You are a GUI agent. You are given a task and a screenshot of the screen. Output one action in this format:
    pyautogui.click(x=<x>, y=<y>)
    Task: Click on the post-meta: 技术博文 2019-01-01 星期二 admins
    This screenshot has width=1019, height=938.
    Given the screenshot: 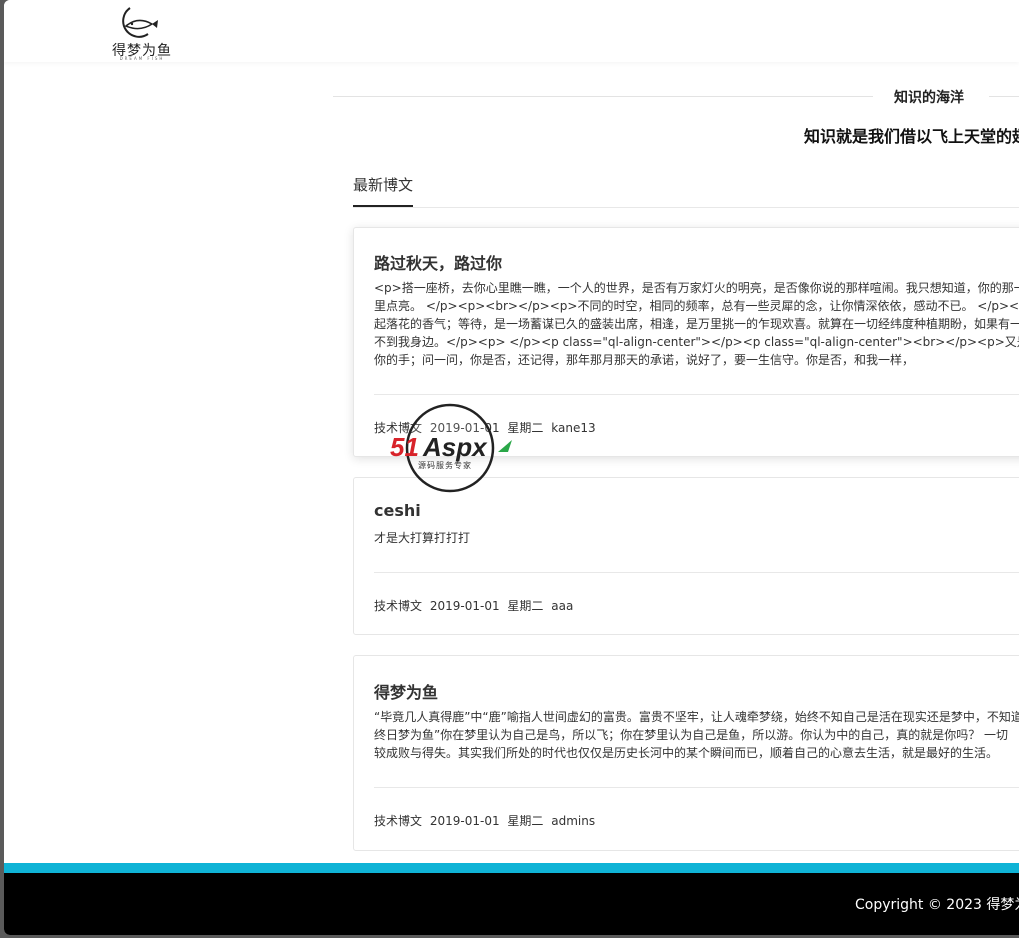 What is the action you would take?
    pyautogui.click(x=486, y=820)
    